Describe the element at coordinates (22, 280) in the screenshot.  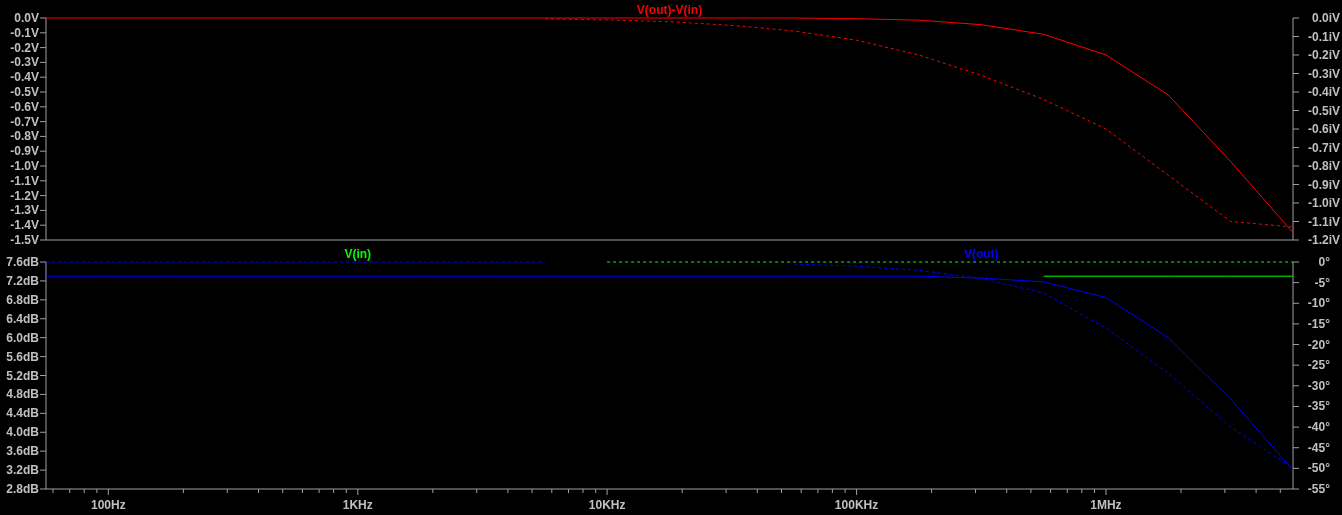
I see `axis-label: 7.2dB` at that location.